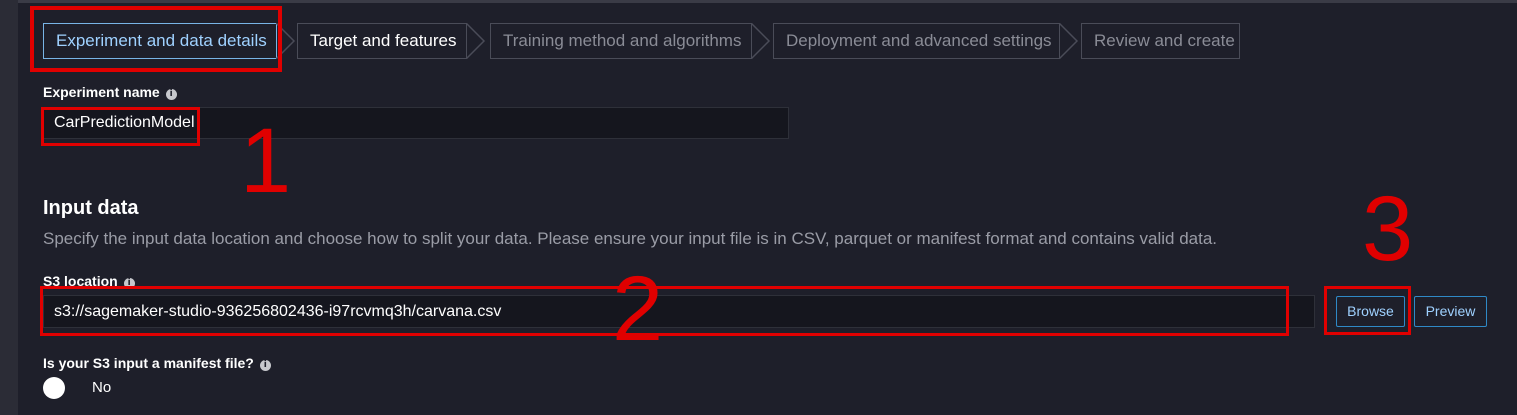 This screenshot has height=415, width=1517. What do you see at coordinates (54, 388) in the screenshot?
I see `manifest-toggle` at bounding box center [54, 388].